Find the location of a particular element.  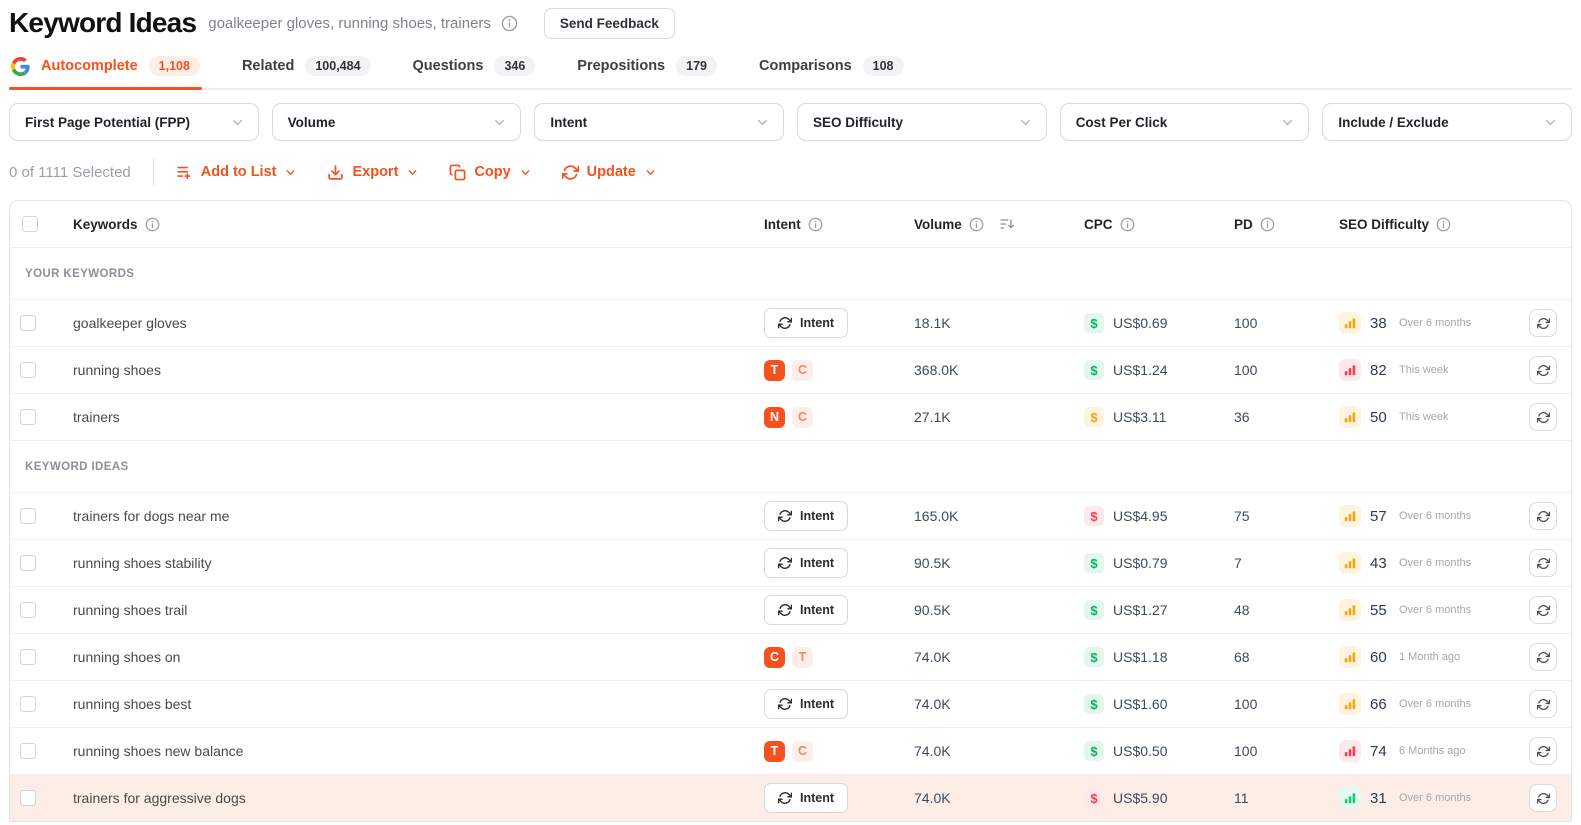

intent-badges: CT is located at coordinates (788, 657).